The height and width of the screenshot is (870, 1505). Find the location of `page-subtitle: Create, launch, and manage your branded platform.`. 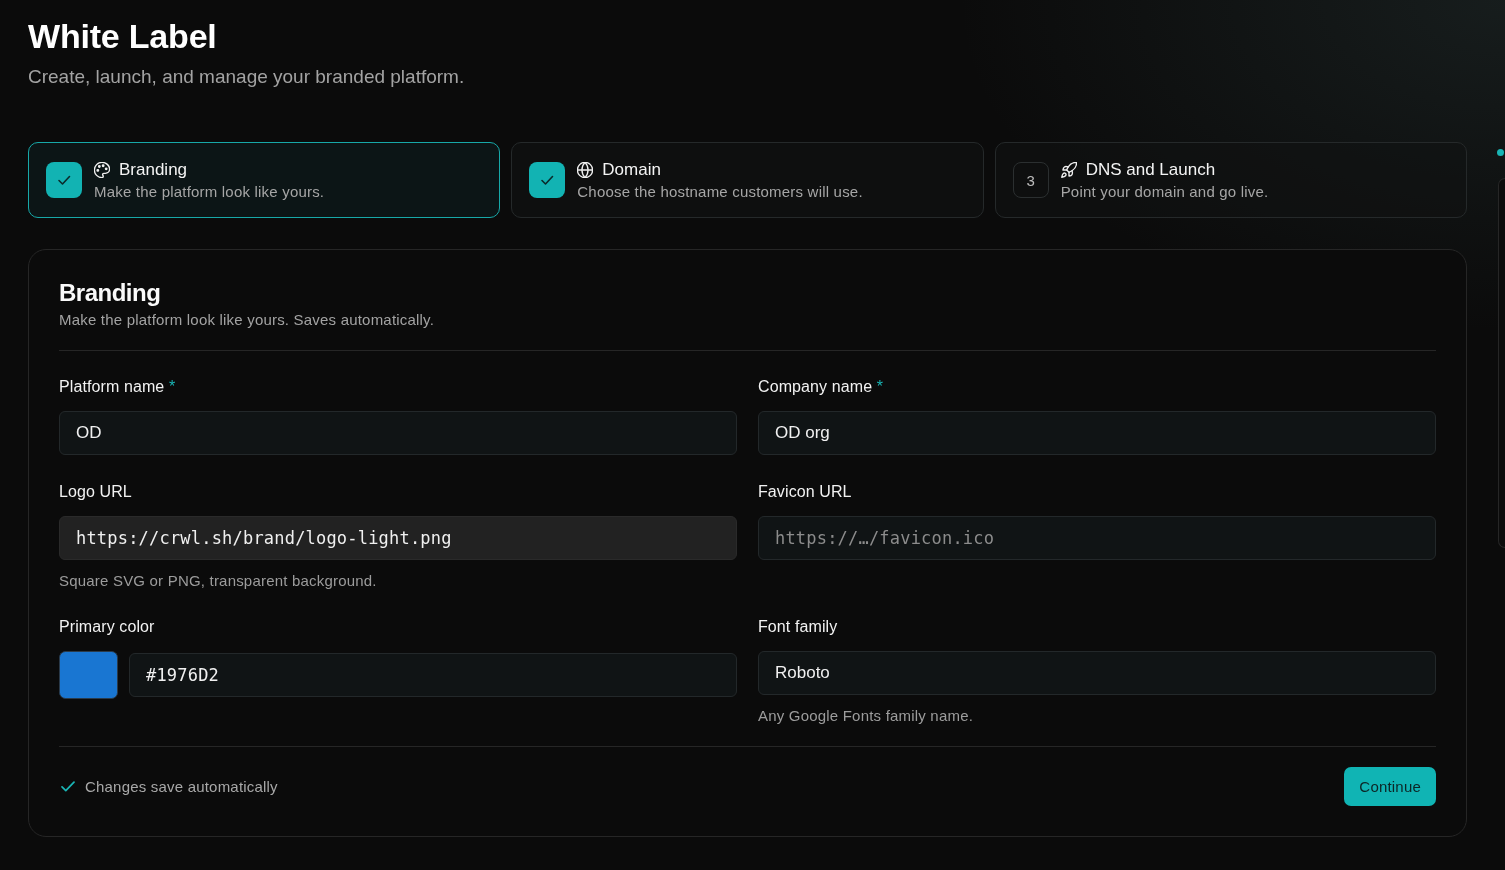

page-subtitle: Create, launch, and manage your branded platform. is located at coordinates (246, 77).